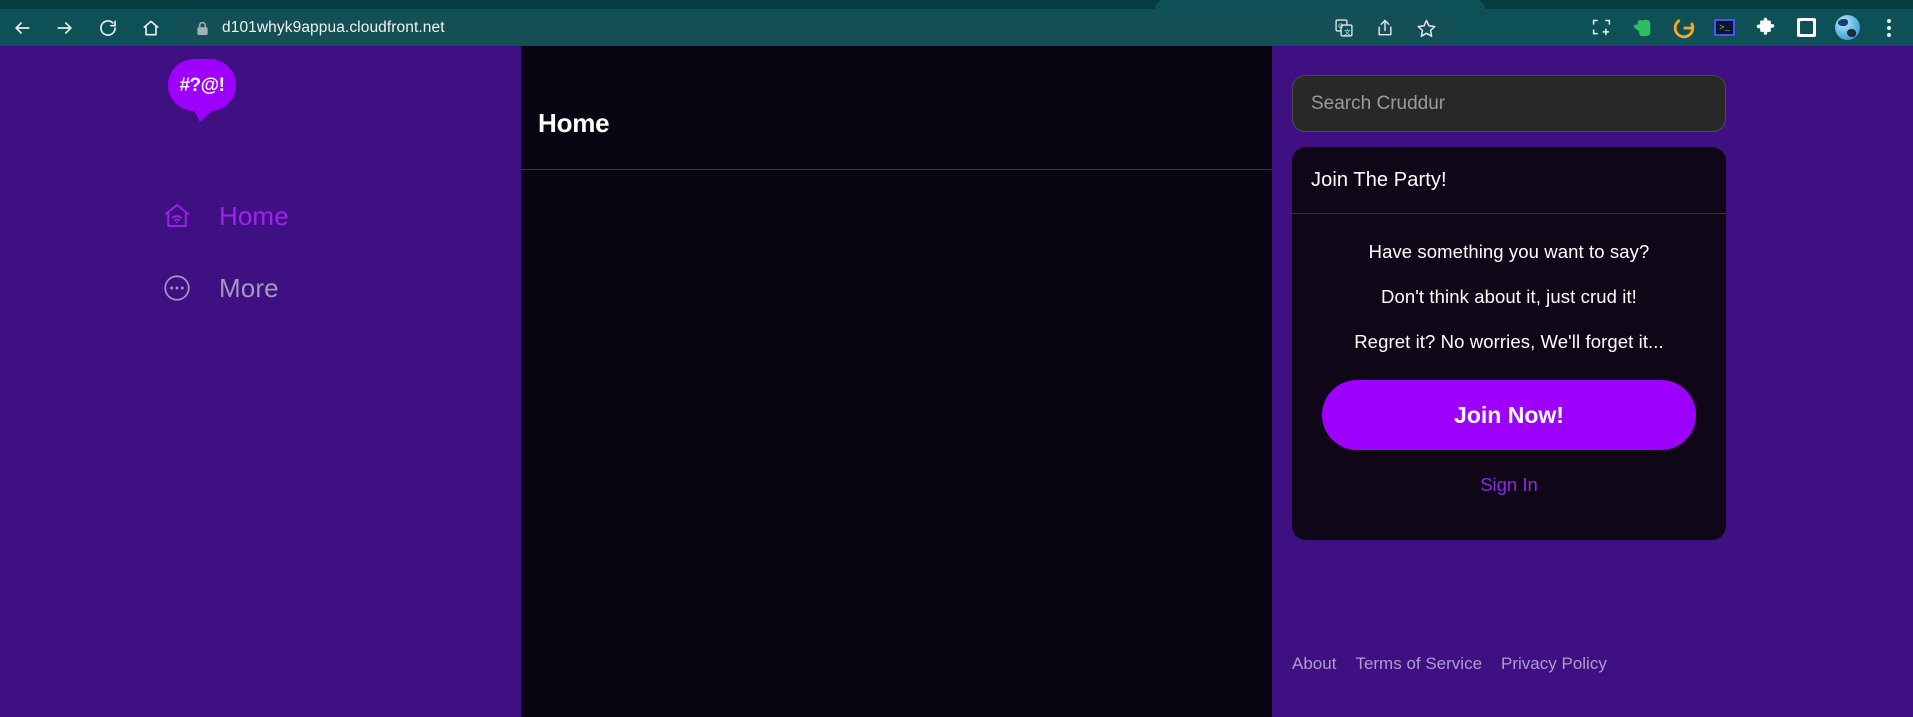 This screenshot has width=1913, height=717. Describe the element at coordinates (1765, 27) in the screenshot. I see `extensions-puzzle-icon` at that location.